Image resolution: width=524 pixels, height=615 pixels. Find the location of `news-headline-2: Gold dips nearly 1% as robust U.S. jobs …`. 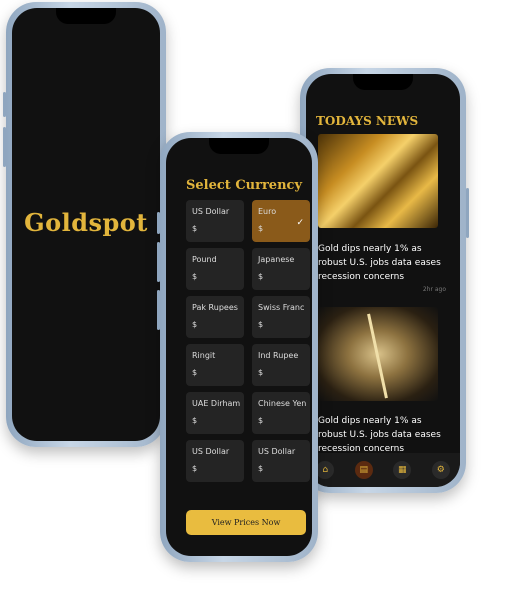

news-headline-2: Gold dips nearly 1% as robust U.S. jobs … is located at coordinates (380, 435).